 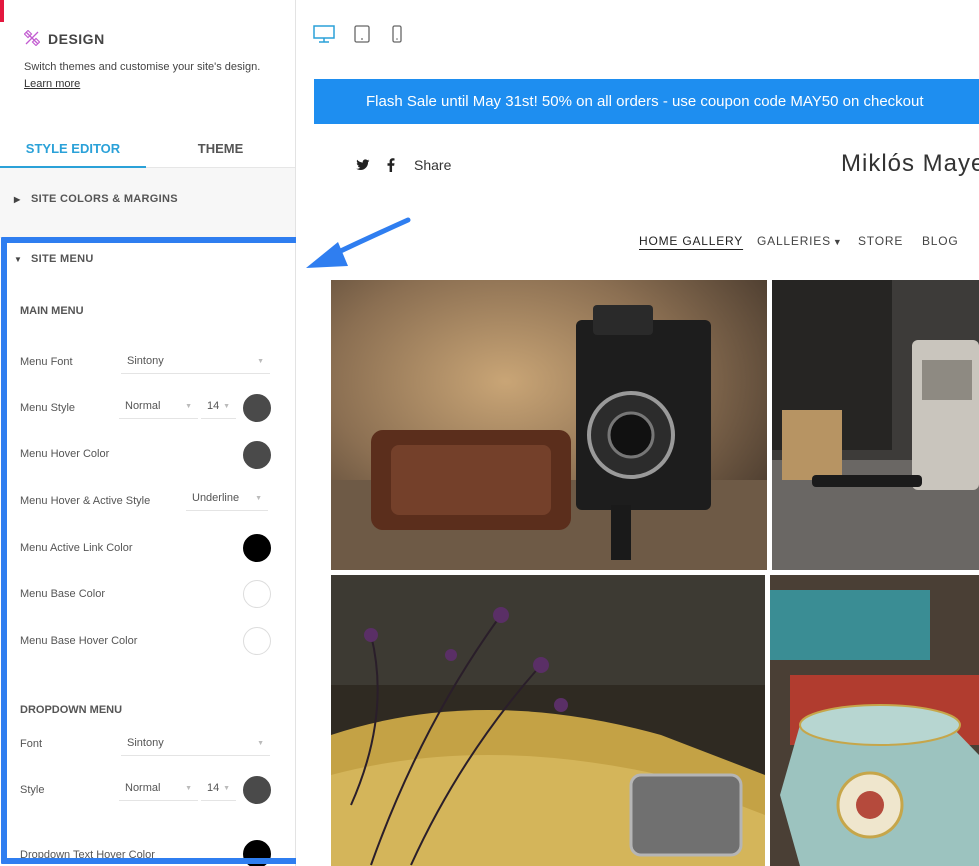 I want to click on nav-store: STORE, so click(x=880, y=241).